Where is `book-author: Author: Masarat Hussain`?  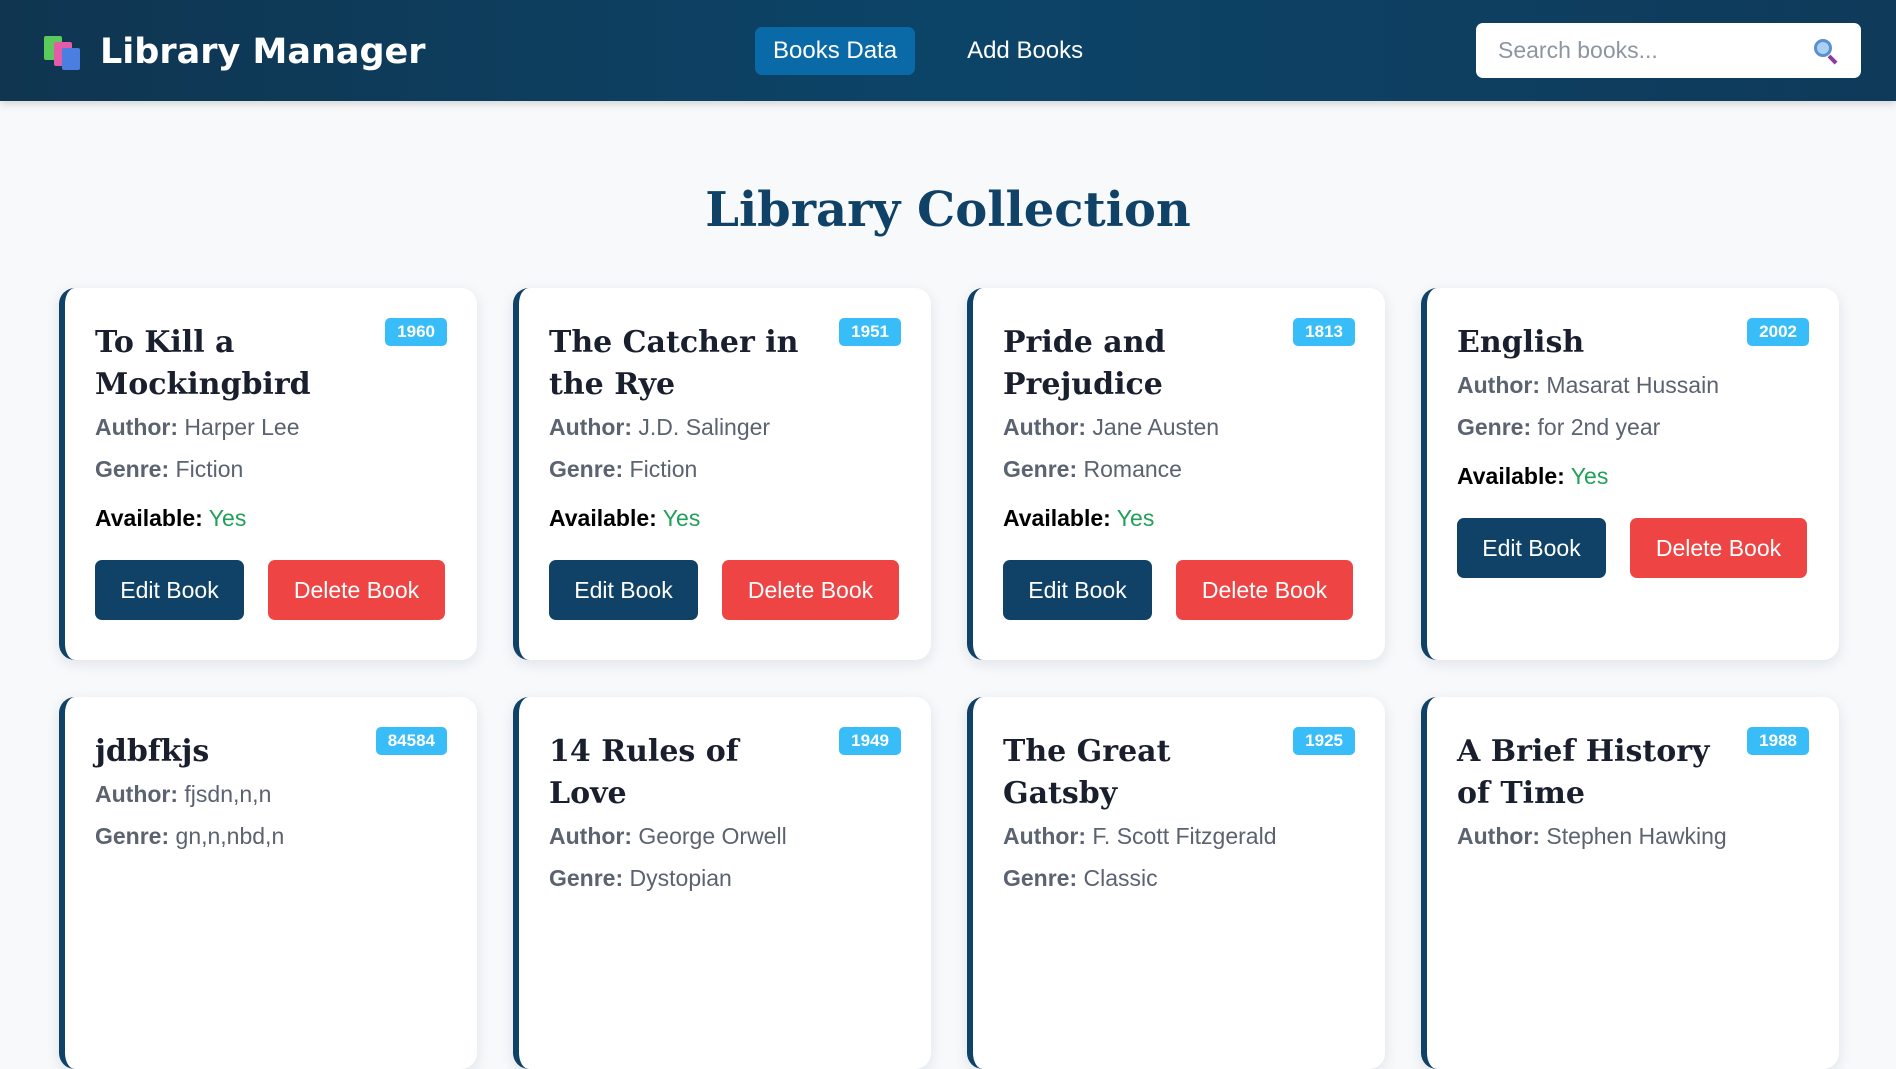
book-author: Author: Masarat Hussain is located at coordinates (1633, 385).